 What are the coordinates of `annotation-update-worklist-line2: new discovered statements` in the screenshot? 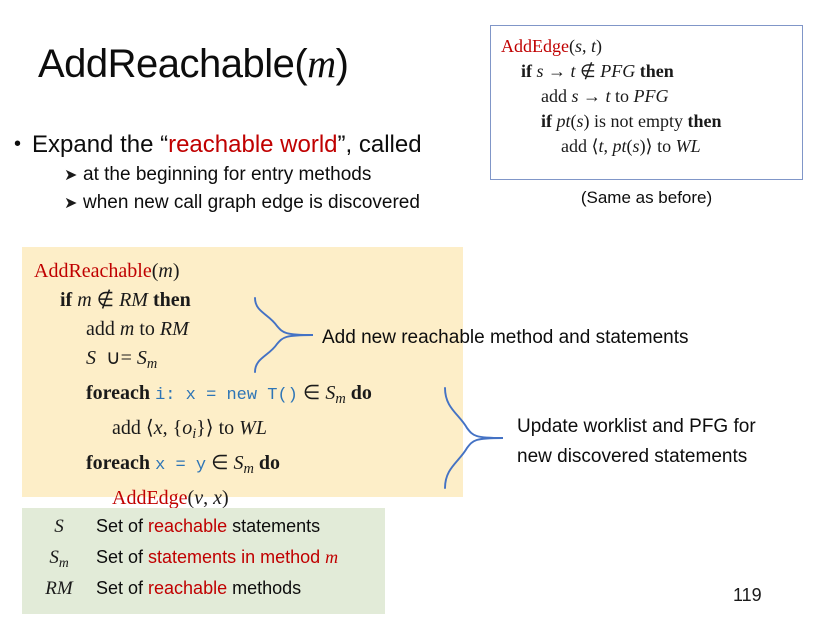 It's located at (632, 456).